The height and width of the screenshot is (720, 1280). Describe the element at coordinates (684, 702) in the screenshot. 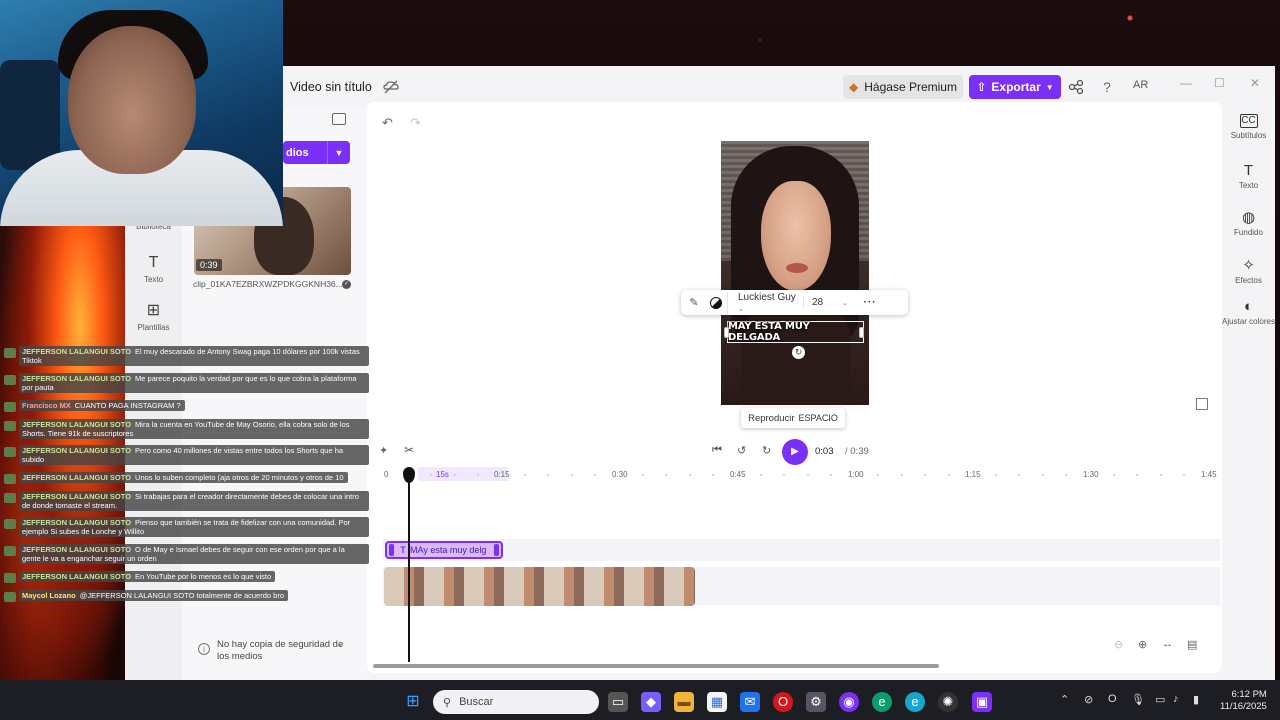

I see `file-explorer-icon: ▬` at that location.